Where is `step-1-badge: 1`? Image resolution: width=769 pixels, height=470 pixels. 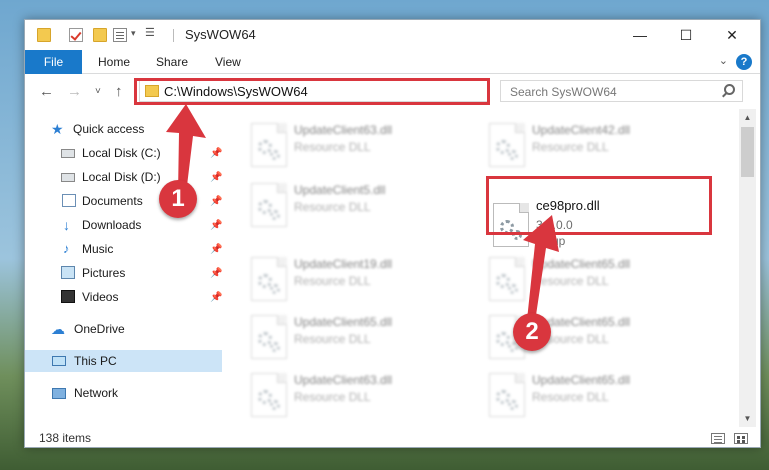 step-1-badge: 1 is located at coordinates (178, 199).